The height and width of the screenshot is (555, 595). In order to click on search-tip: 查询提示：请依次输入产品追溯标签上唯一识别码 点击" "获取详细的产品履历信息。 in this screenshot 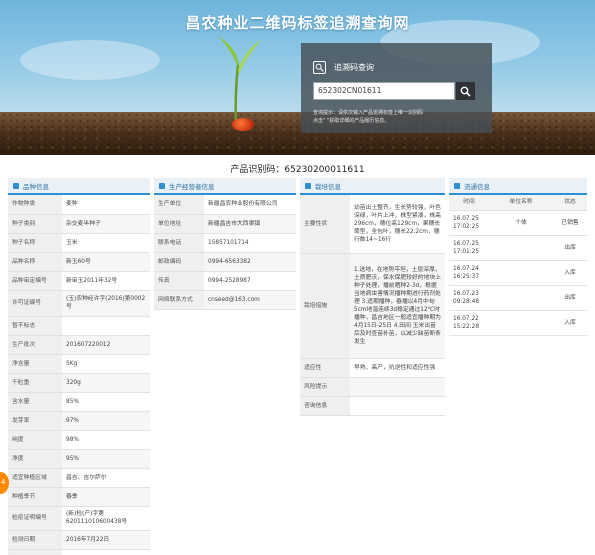, I will do `click(368, 117)`.